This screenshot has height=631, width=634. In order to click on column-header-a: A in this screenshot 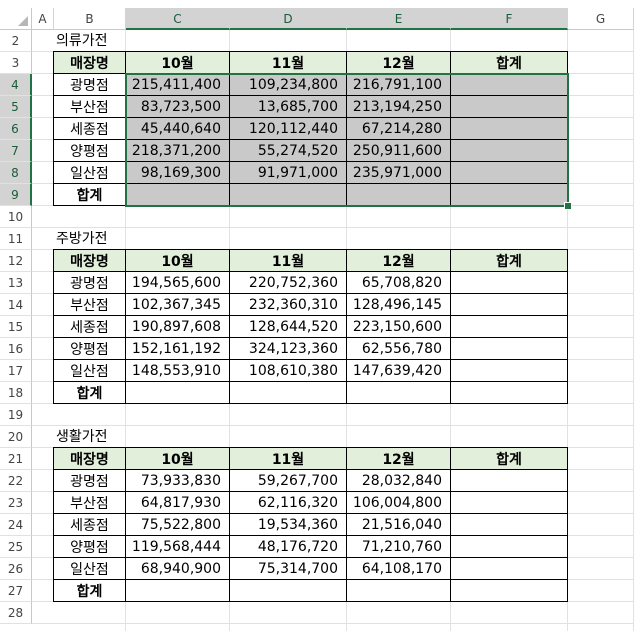, I will do `click(43, 19)`.